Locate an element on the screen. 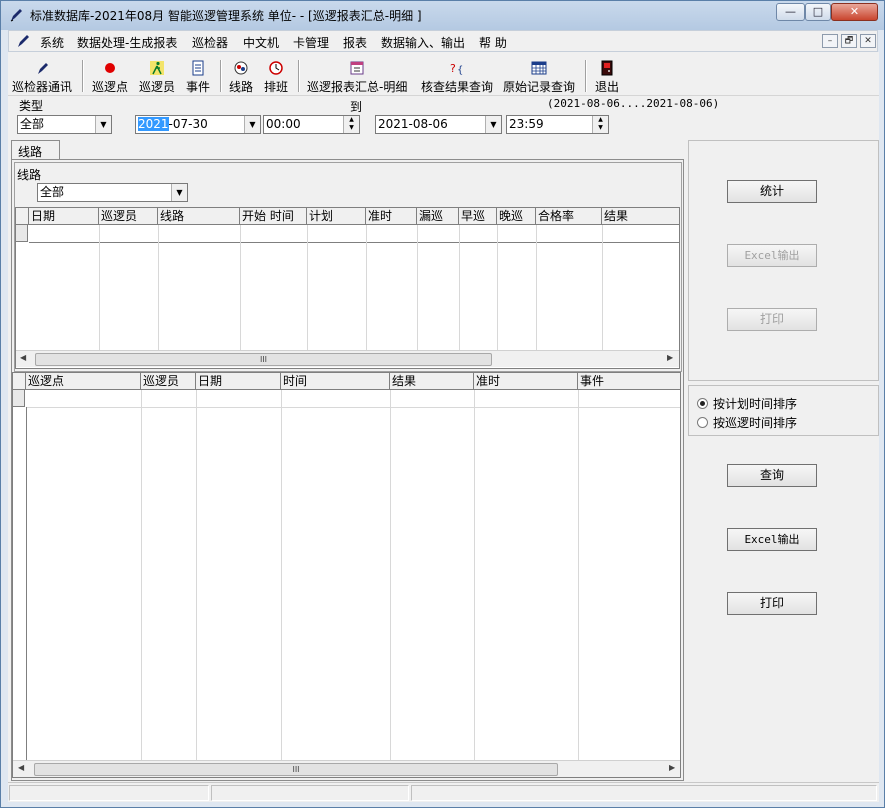 This screenshot has height=808, width=885. red-dot-icon is located at coordinates (110, 68).